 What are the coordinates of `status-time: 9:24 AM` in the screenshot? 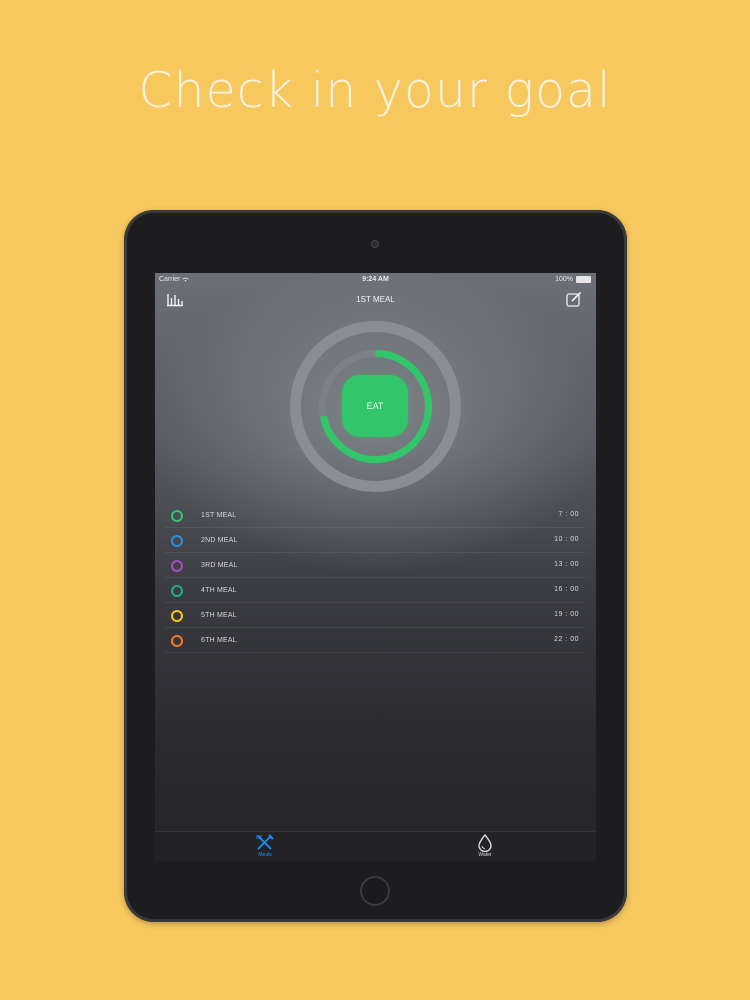 It's located at (375, 279).